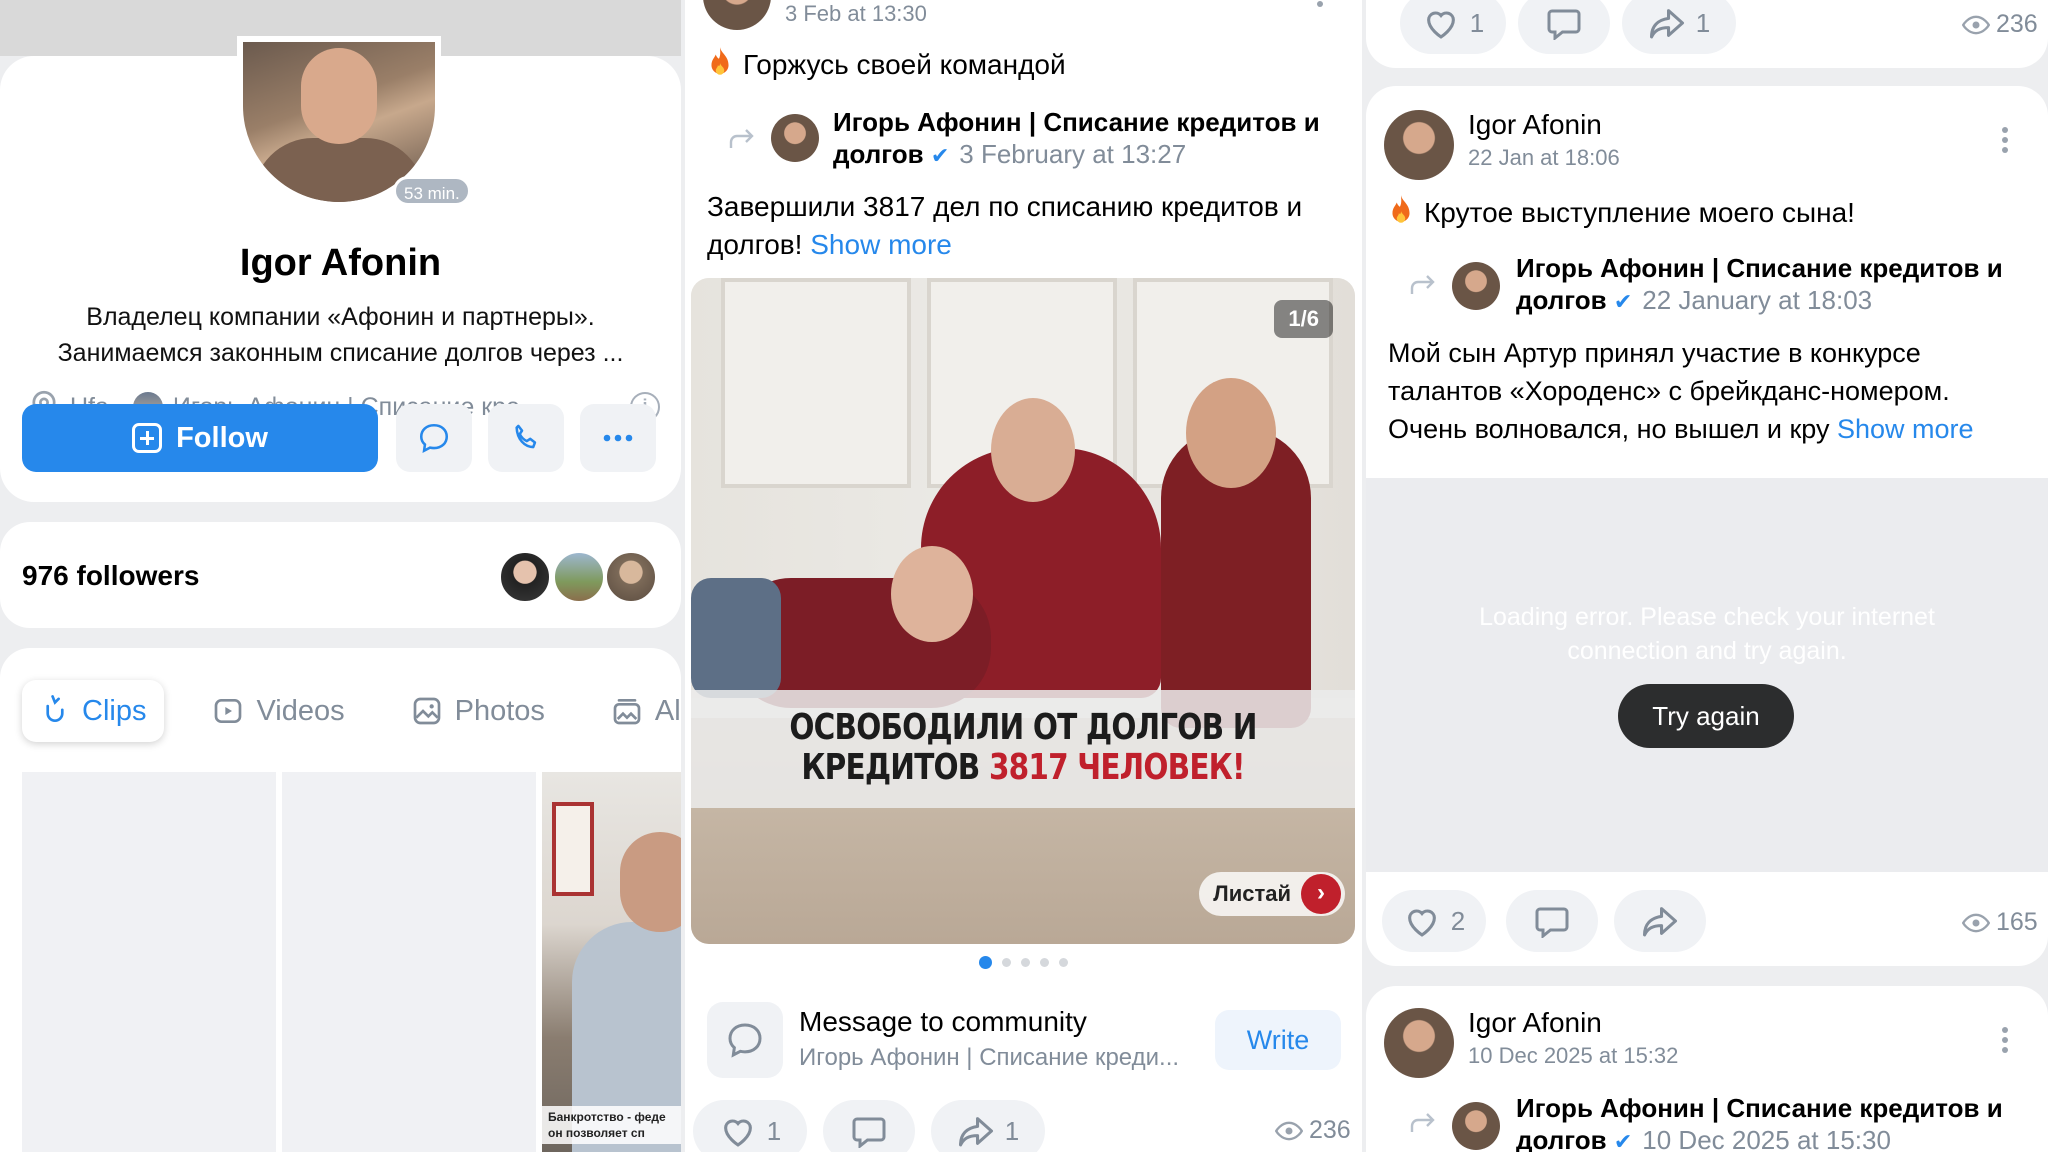 This screenshot has height=1152, width=2048. Describe the element at coordinates (745, 1040) in the screenshot. I see `community-message-icon-box` at that location.